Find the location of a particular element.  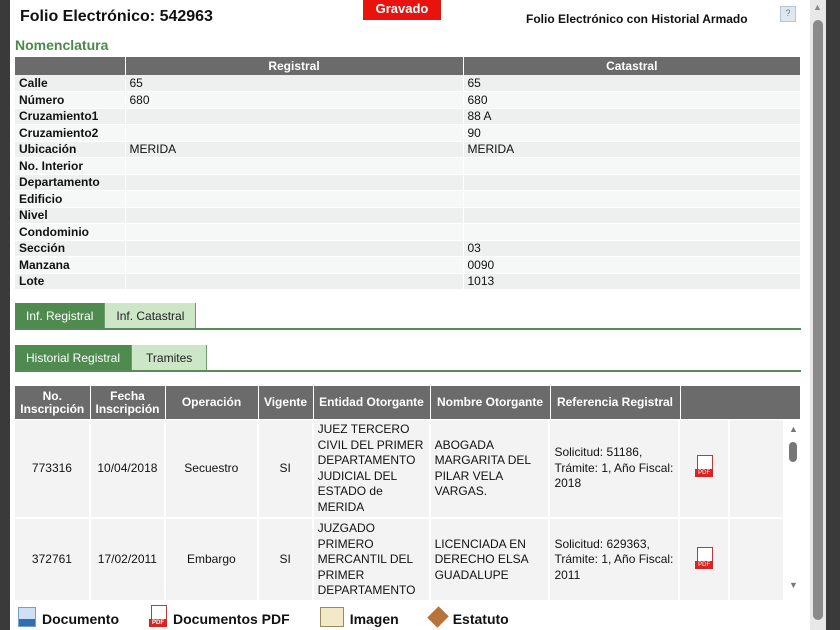

nomenclatura-row: Número 680 680 is located at coordinates (408, 100).